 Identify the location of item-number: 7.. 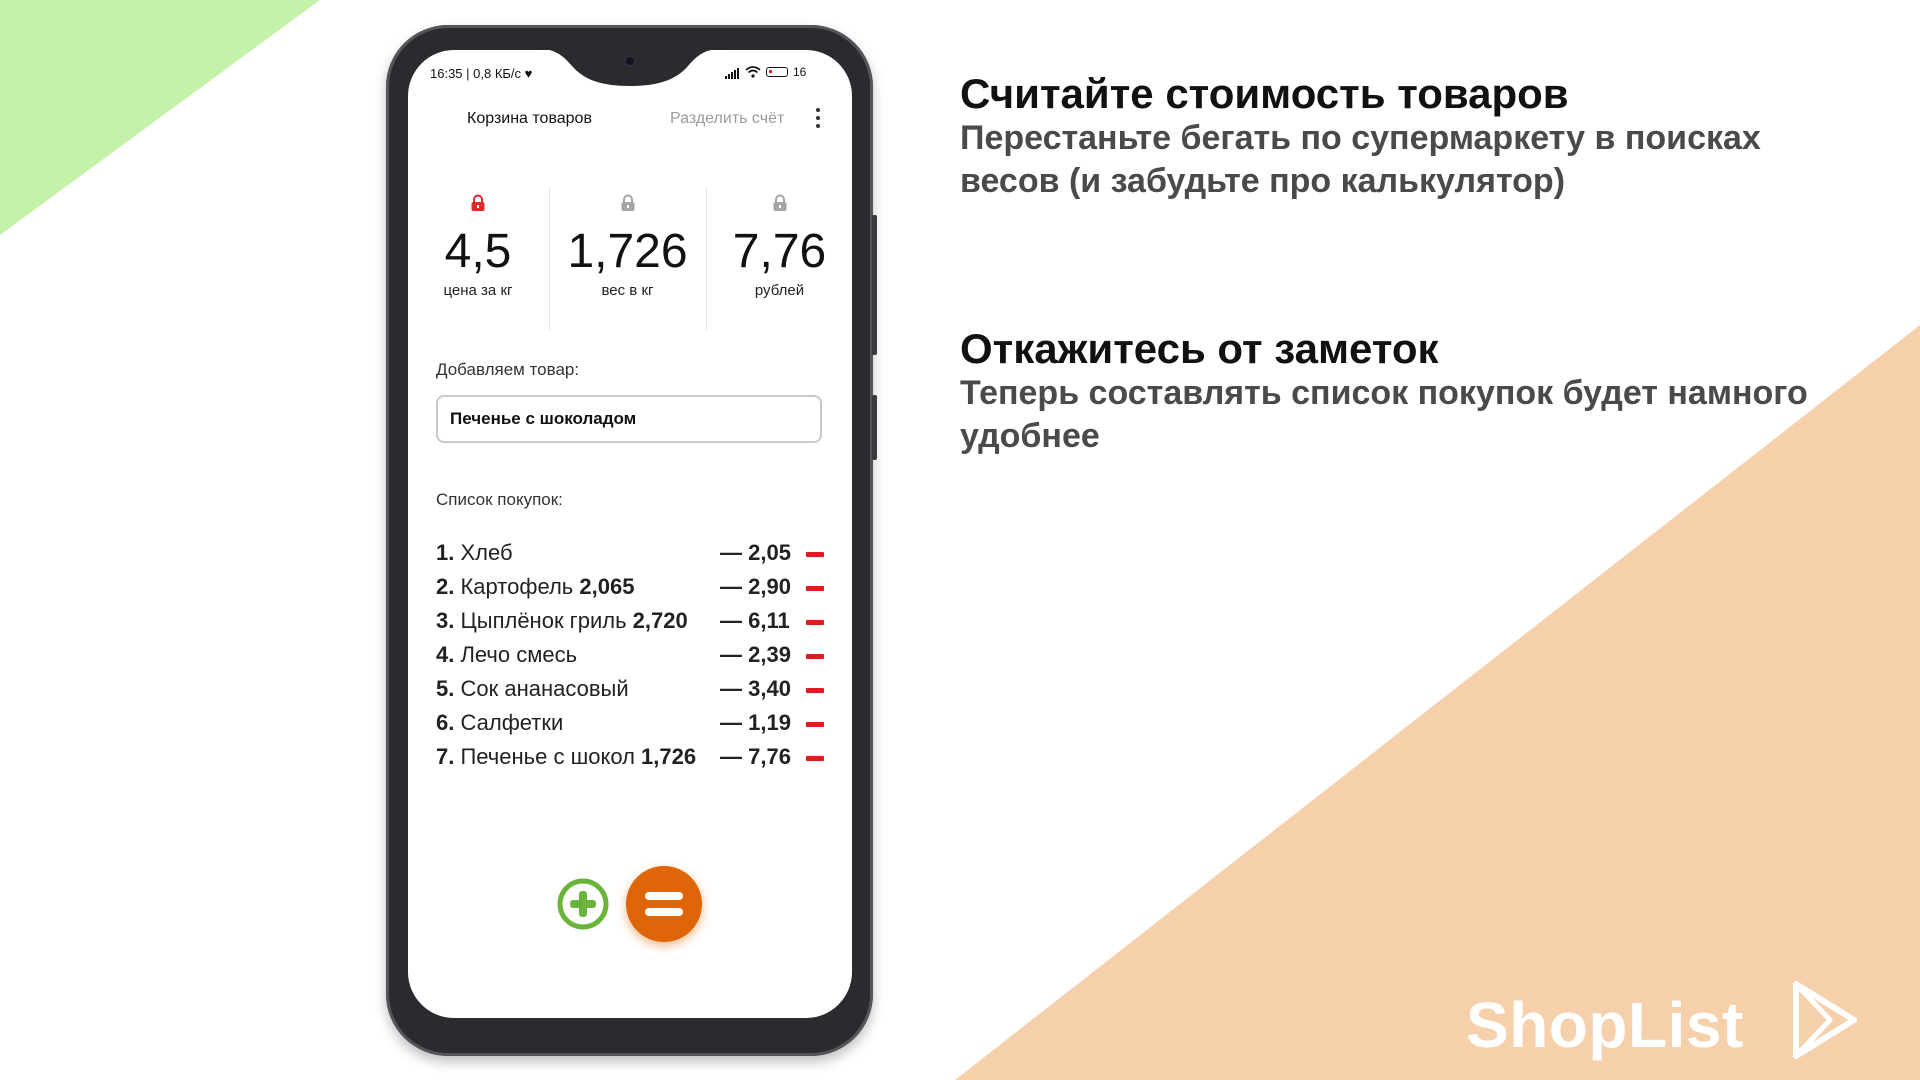
(445, 756).